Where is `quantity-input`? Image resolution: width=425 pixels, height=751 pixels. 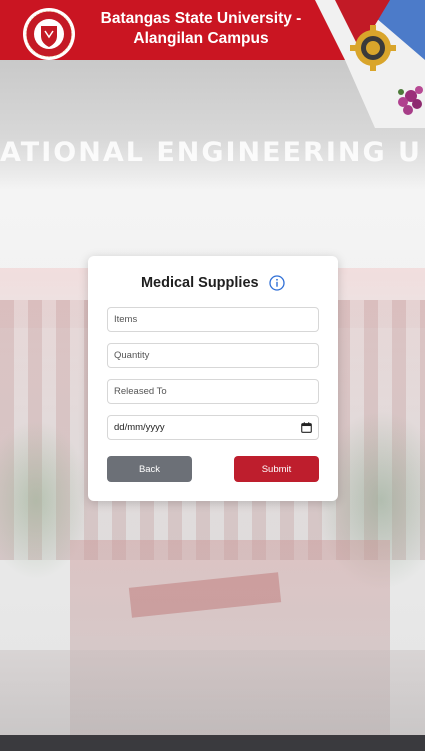 quantity-input is located at coordinates (213, 355).